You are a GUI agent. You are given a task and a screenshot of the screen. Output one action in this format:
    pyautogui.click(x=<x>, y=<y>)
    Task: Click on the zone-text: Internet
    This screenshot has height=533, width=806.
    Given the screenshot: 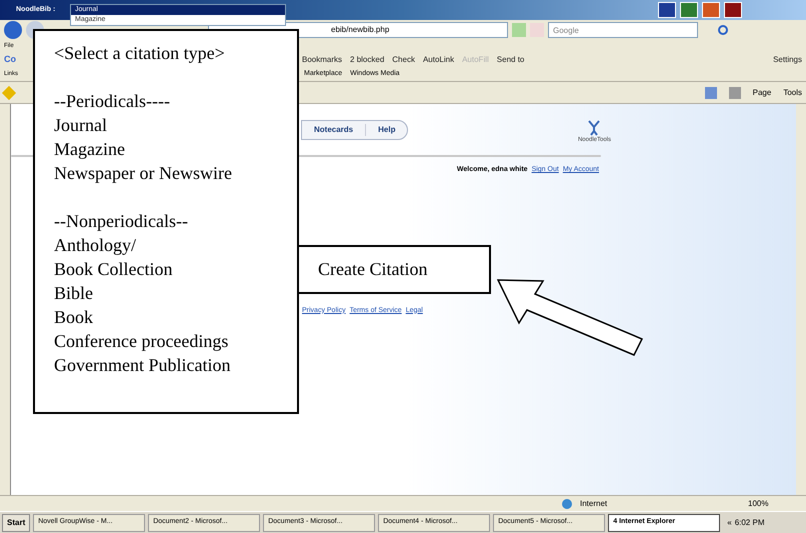 What is the action you would take?
    pyautogui.click(x=594, y=504)
    